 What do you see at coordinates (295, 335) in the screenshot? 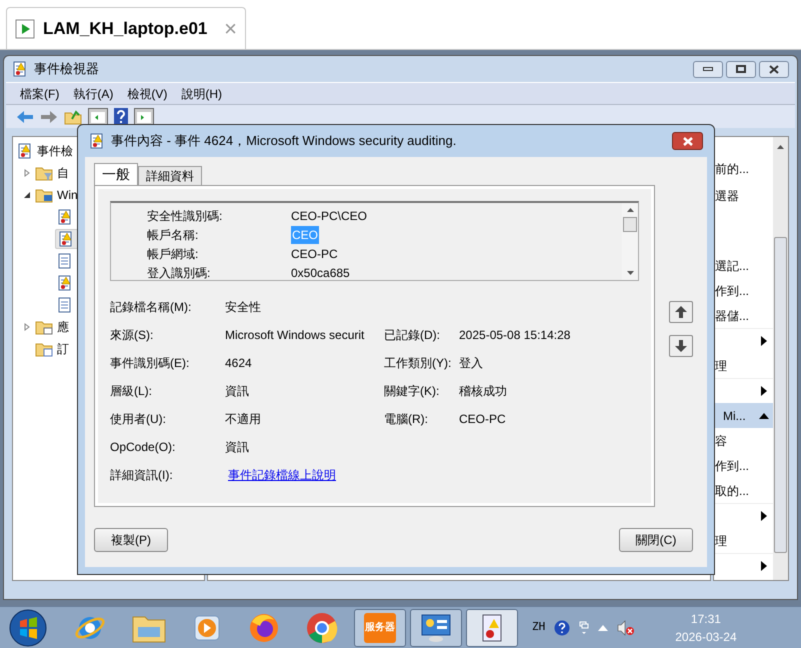
I see `field-value: Microsoft Windows securit` at bounding box center [295, 335].